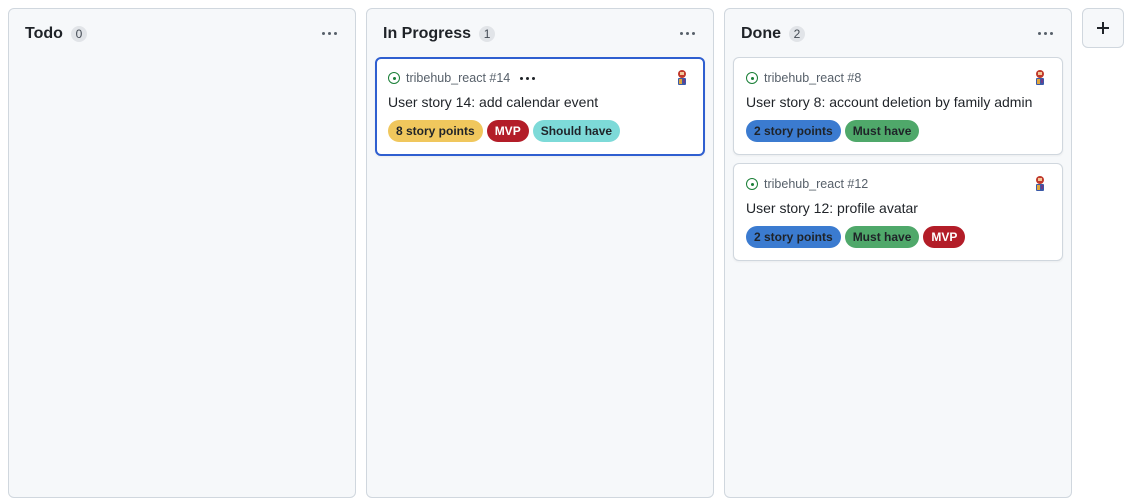 The height and width of the screenshot is (498, 1144). What do you see at coordinates (487, 34) in the screenshot?
I see `column-count-badge: 1` at bounding box center [487, 34].